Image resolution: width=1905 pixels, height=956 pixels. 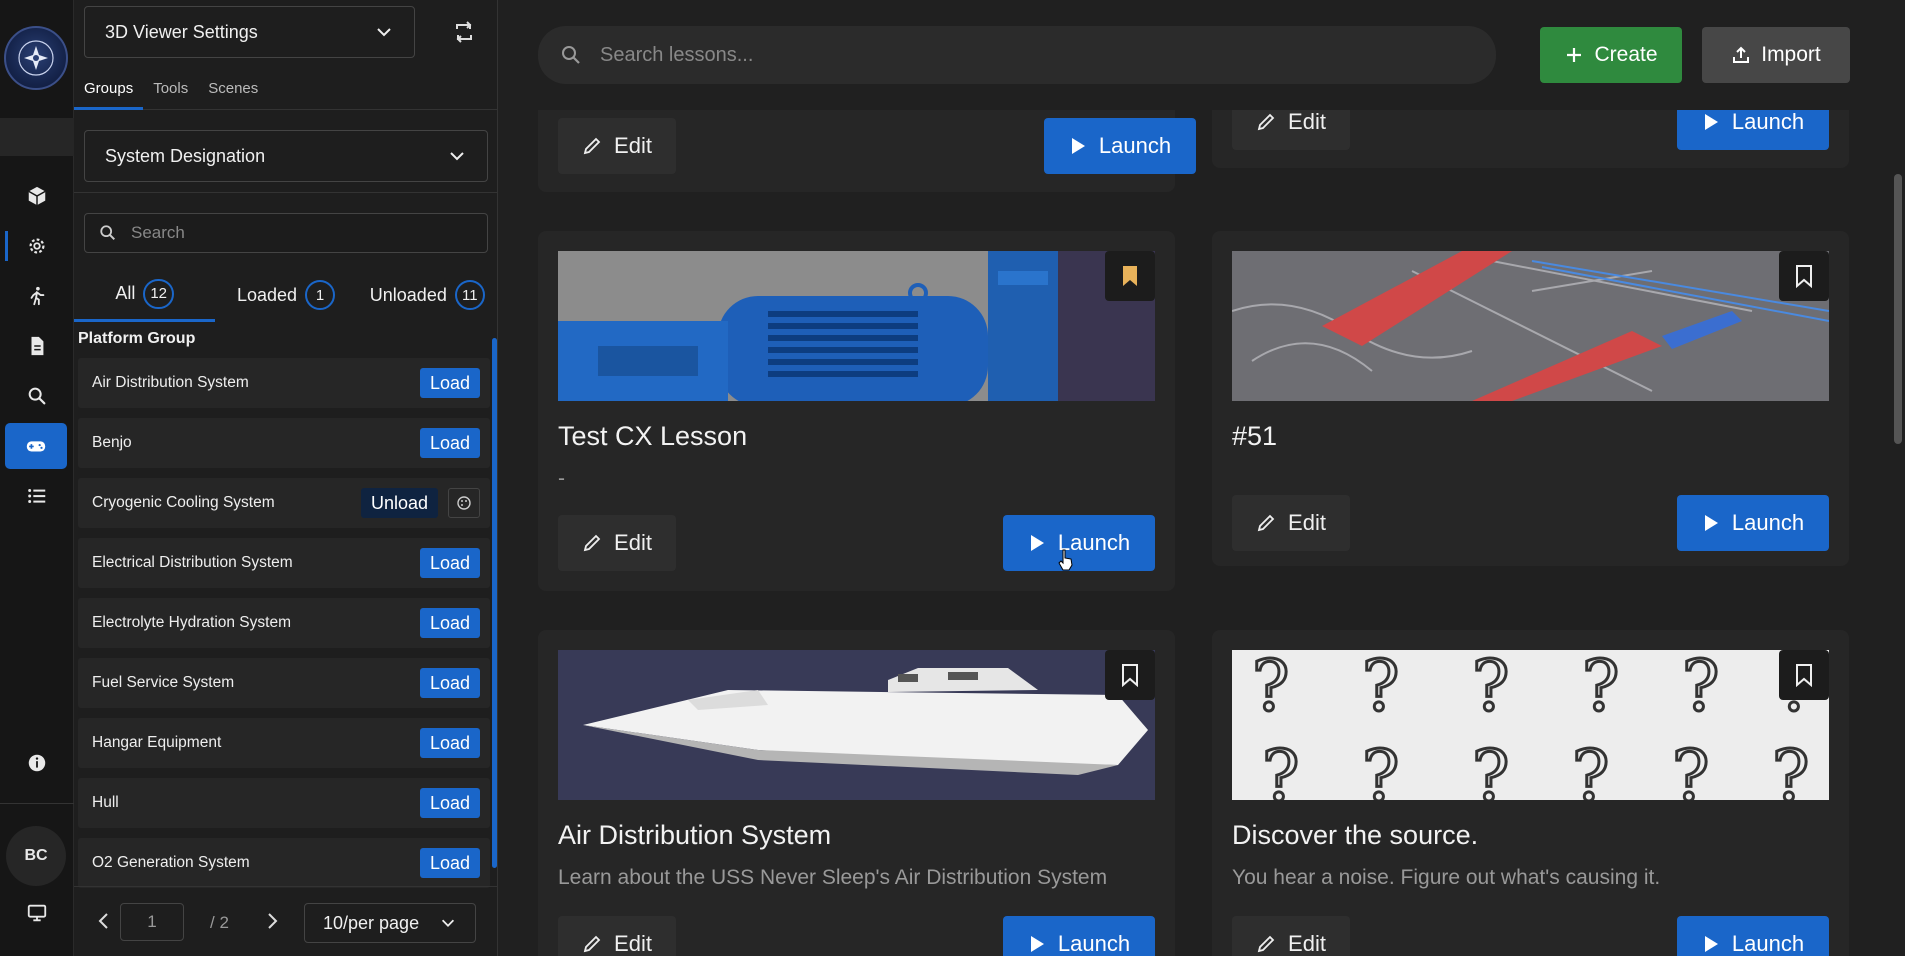 I want to click on refresh-button, so click(x=464, y=32).